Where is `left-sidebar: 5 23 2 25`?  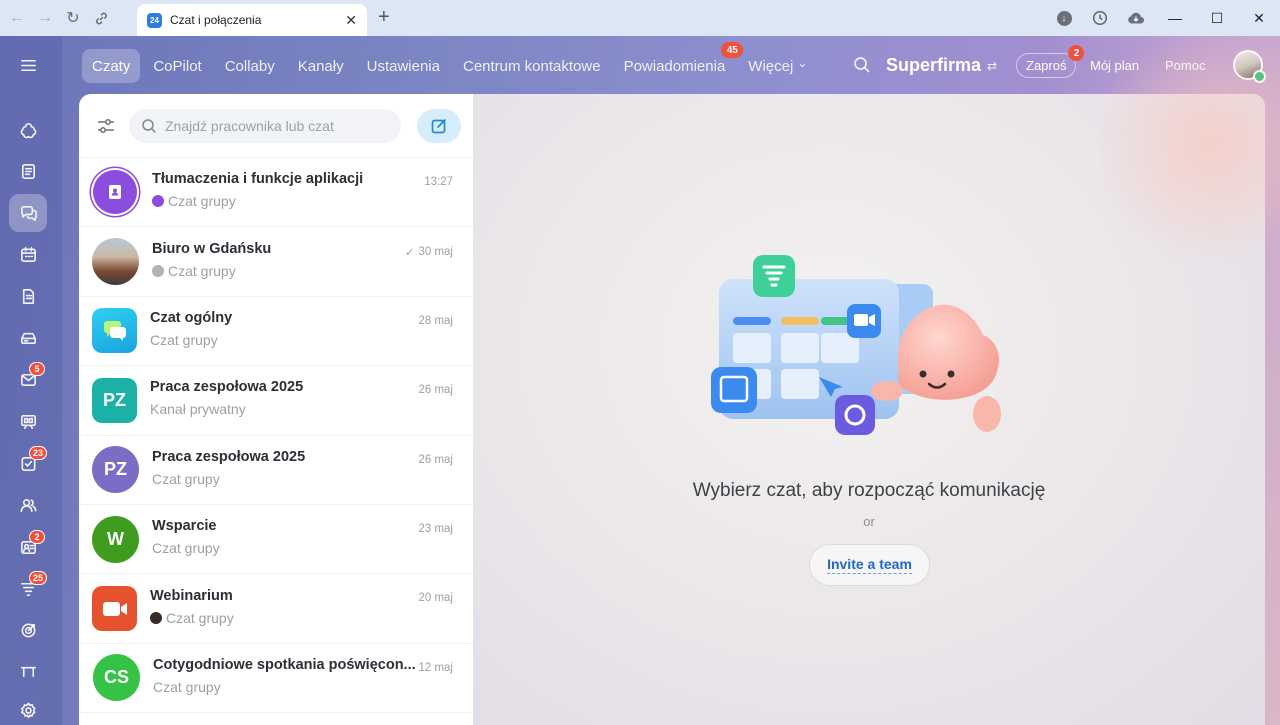 left-sidebar: 5 23 2 25 is located at coordinates (31, 380).